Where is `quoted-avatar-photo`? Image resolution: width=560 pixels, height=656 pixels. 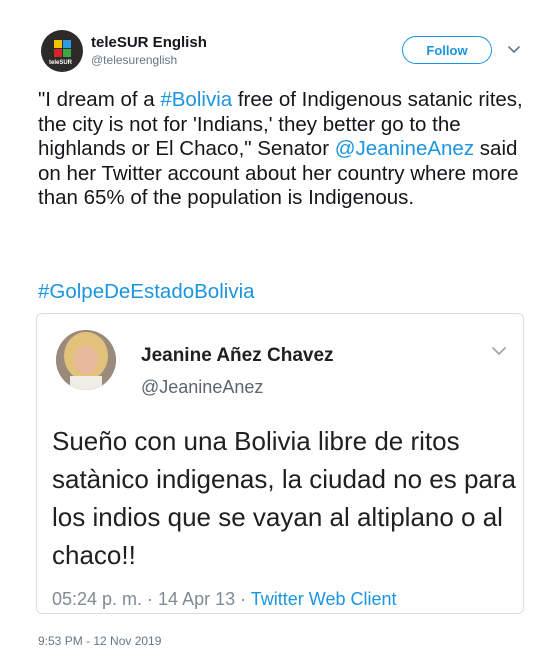
quoted-avatar-photo is located at coordinates (86, 360).